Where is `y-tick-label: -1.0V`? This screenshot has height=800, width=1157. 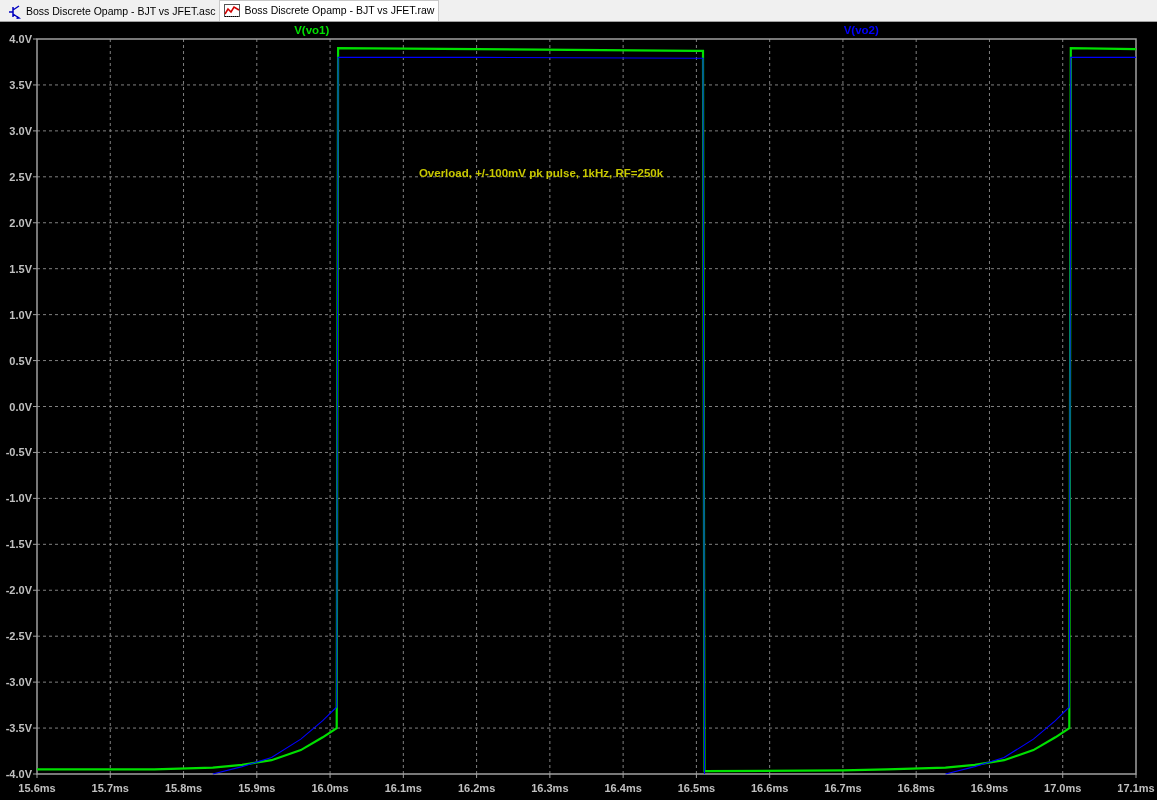 y-tick-label: -1.0V is located at coordinates (18, 498).